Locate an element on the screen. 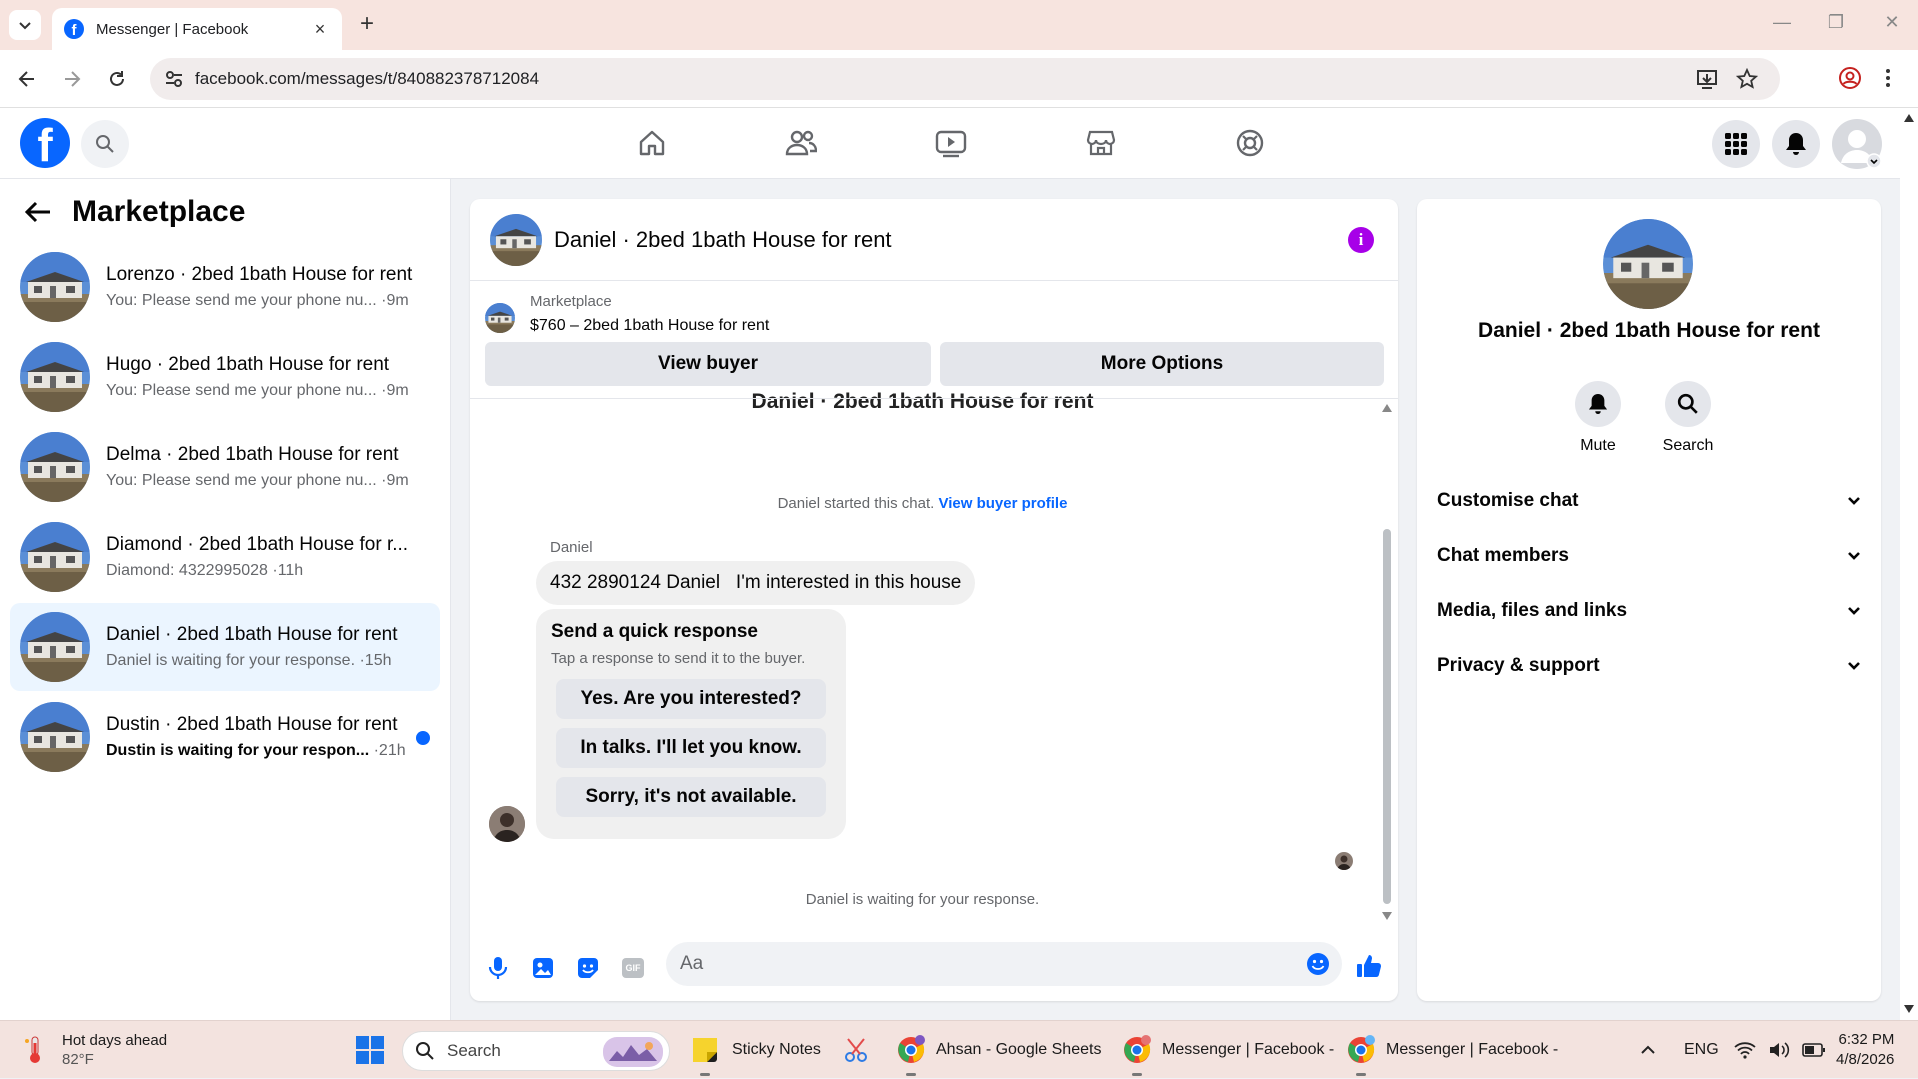  chrome-icon is located at coordinates (1137, 1049).